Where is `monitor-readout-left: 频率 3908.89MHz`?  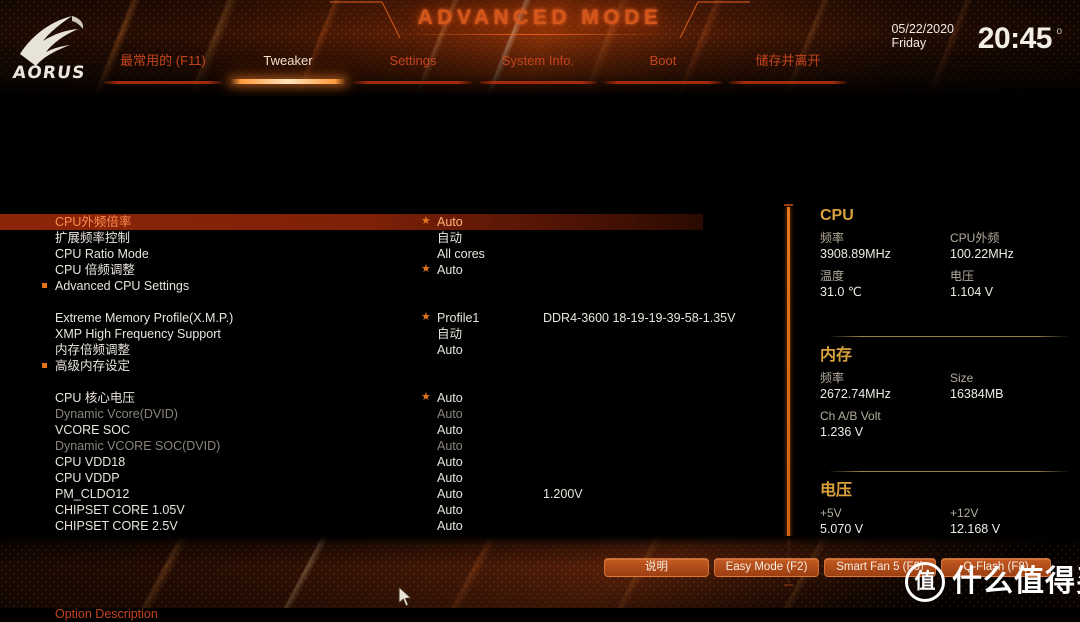 monitor-readout-left: 频率 3908.89MHz is located at coordinates (855, 246).